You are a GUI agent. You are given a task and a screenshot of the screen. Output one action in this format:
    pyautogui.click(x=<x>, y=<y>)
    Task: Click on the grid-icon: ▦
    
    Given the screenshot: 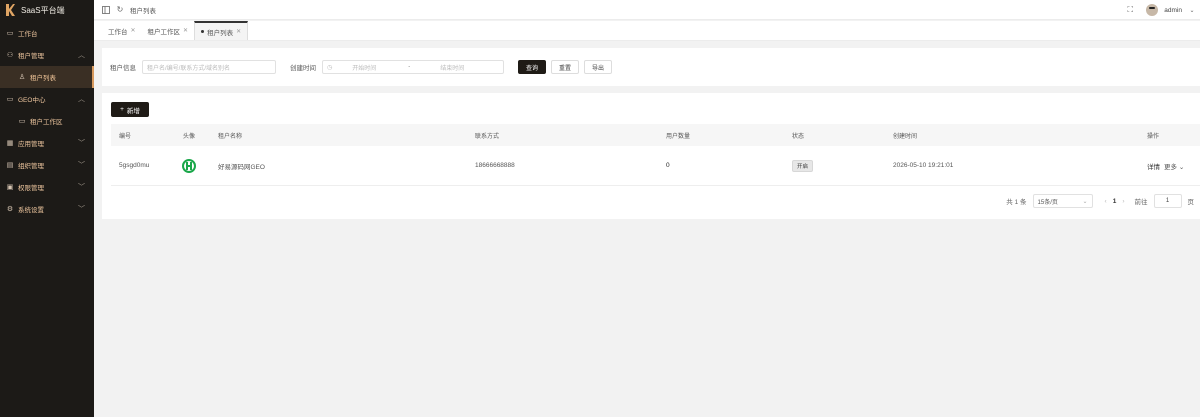 What is the action you would take?
    pyautogui.click(x=10, y=143)
    